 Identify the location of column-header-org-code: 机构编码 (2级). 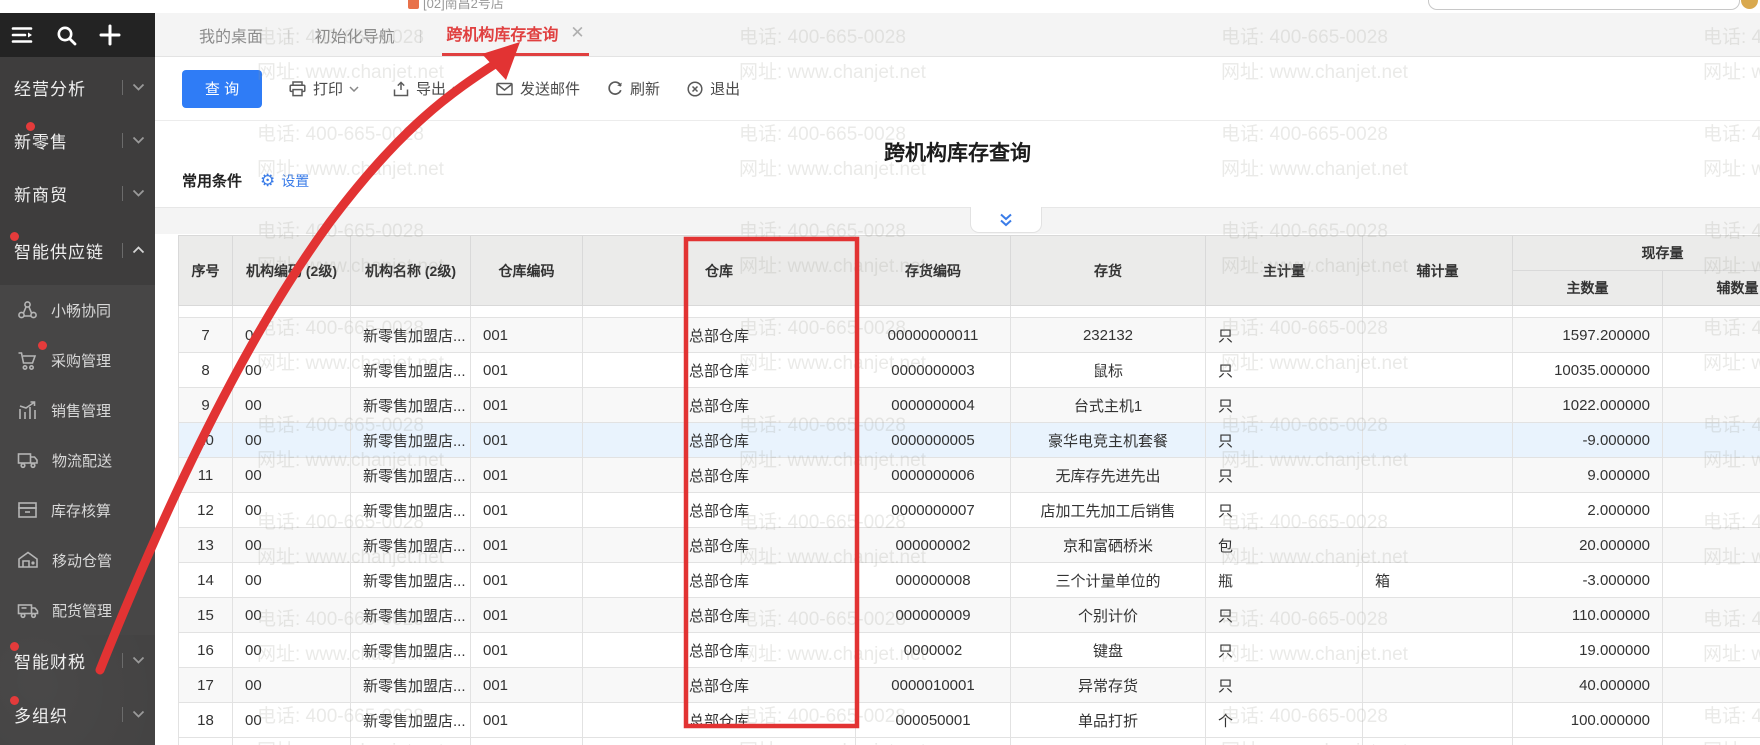
(291, 270).